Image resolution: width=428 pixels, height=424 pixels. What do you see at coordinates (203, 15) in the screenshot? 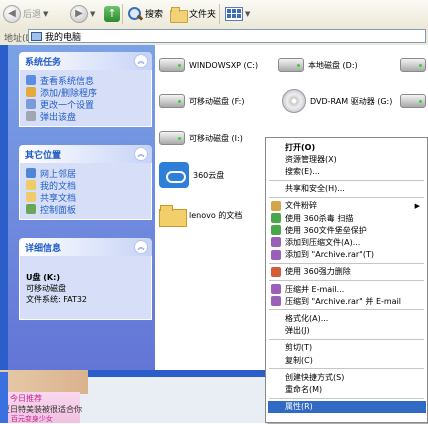
I see `folders-label: 文件夹` at bounding box center [203, 15].